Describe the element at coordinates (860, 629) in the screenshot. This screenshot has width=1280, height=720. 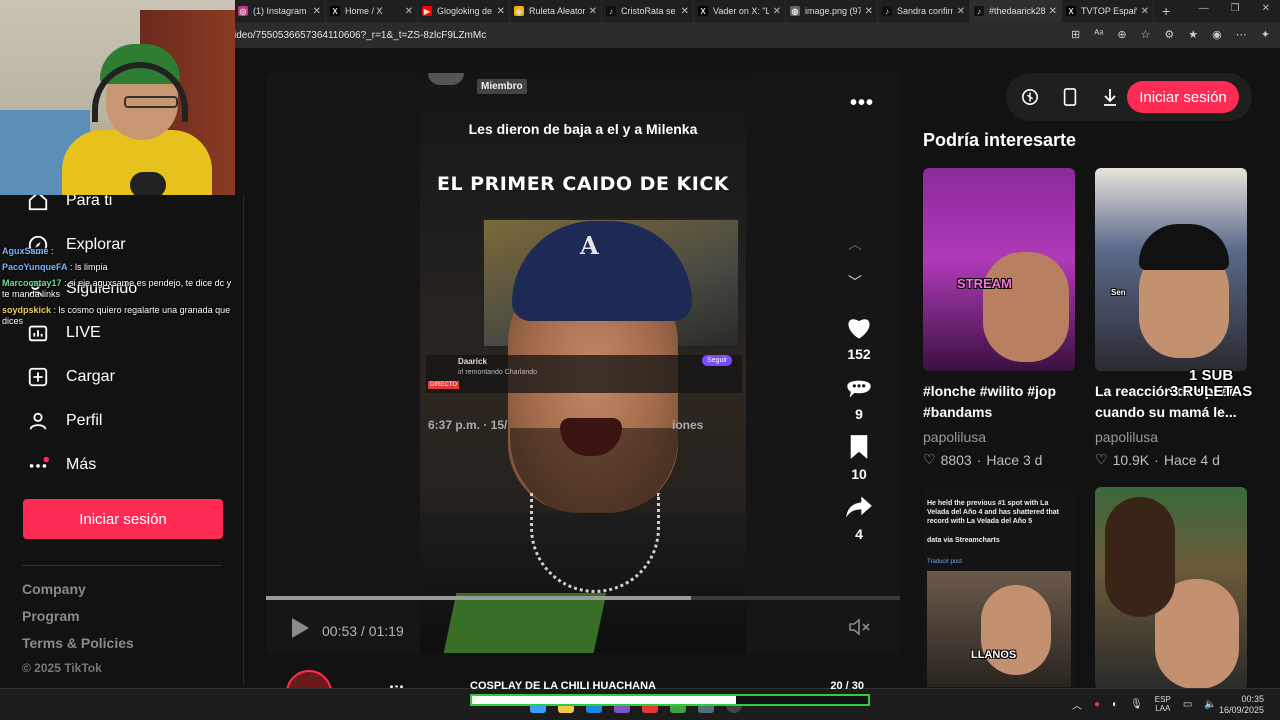
I see `volume-icon` at that location.